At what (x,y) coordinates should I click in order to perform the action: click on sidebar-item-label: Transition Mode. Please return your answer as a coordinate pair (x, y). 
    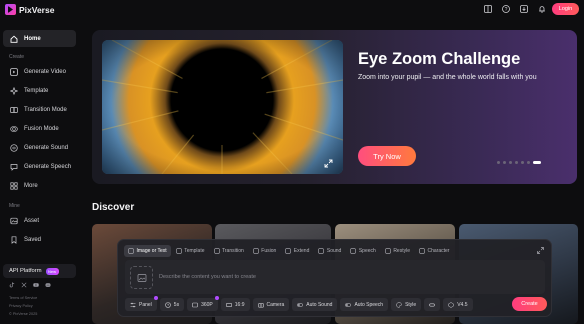
    Looking at the image, I should click on (45, 109).